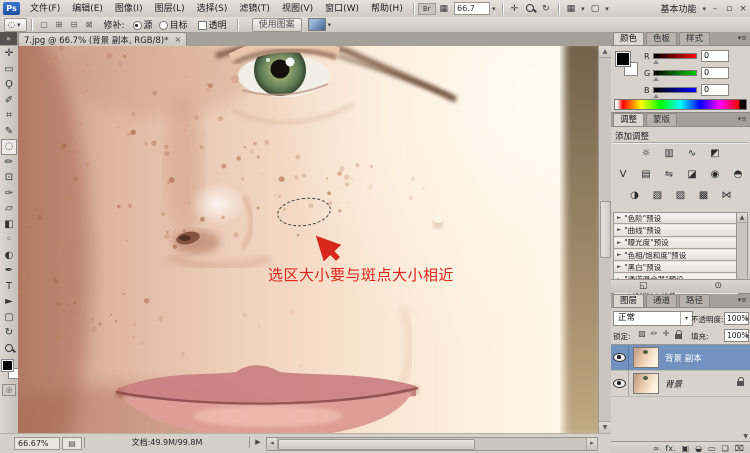  I want to click on zoom-tool, so click(9, 349).